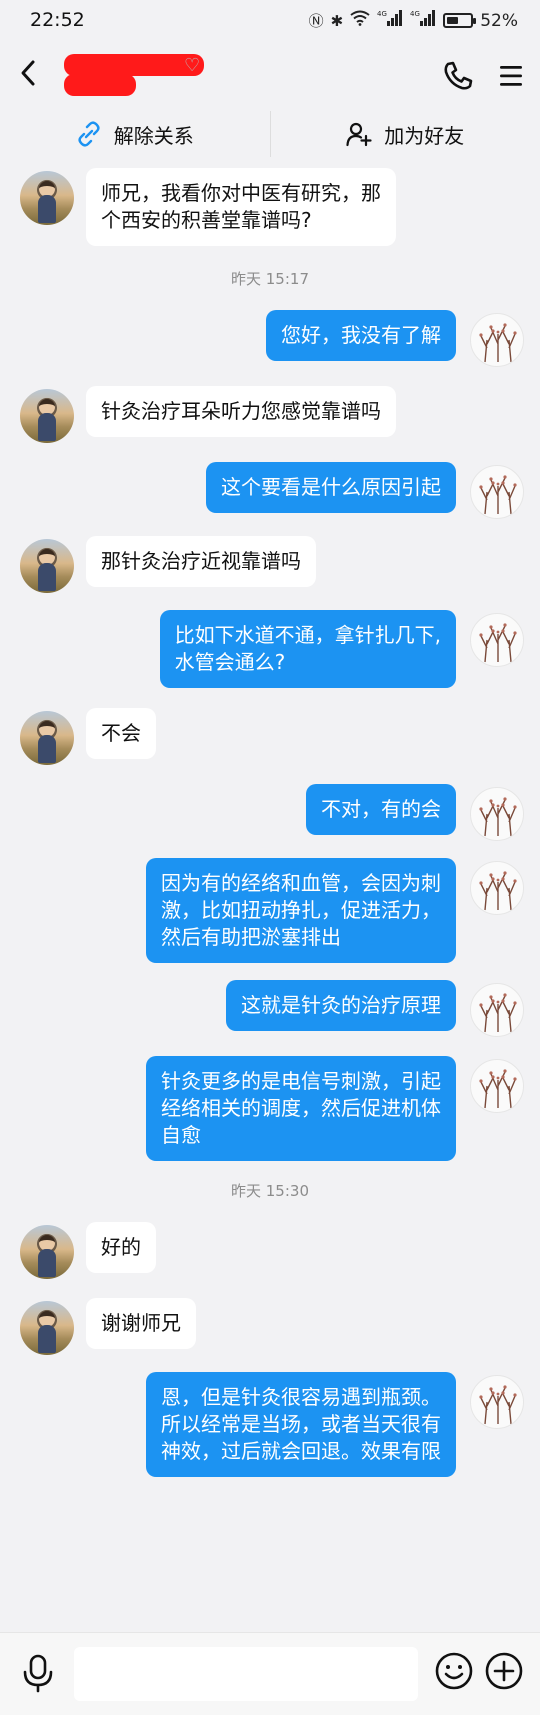 This screenshot has width=540, height=1715. Describe the element at coordinates (134, 65) in the screenshot. I see `contact-name-redacted` at that location.